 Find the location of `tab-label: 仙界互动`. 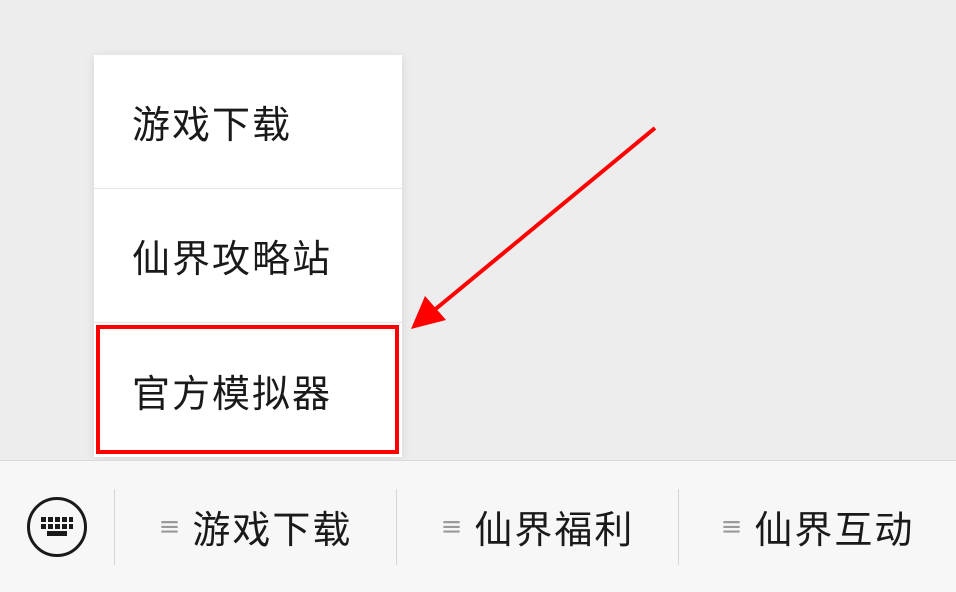

tab-label: 仙界互动 is located at coordinates (834, 530).